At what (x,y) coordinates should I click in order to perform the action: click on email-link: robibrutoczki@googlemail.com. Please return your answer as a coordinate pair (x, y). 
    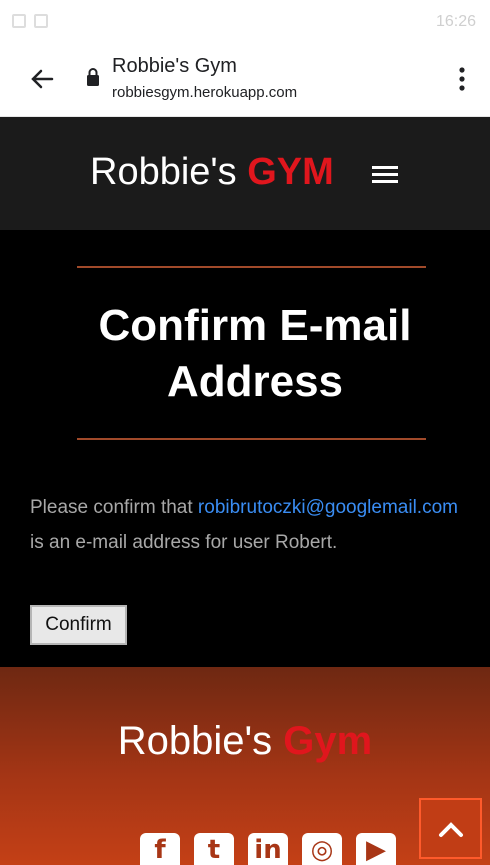
    Looking at the image, I should click on (328, 507).